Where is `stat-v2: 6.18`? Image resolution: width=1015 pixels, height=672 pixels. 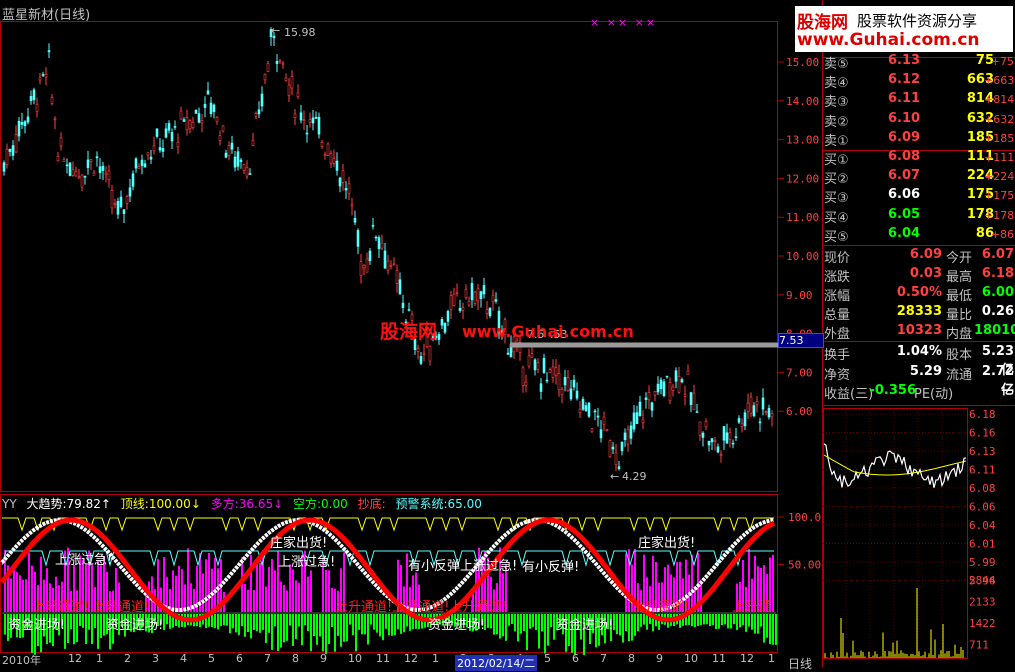 stat-v2: 6.18 is located at coordinates (997, 273).